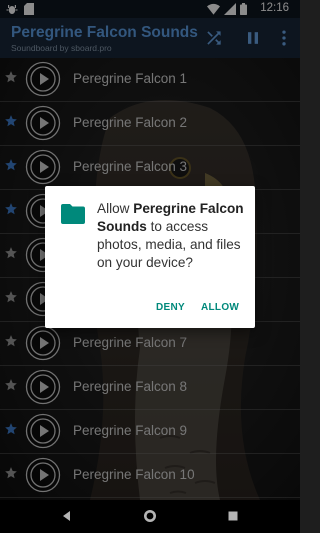 This screenshot has width=320, height=533. I want to click on folder-icon, so click(73, 214).